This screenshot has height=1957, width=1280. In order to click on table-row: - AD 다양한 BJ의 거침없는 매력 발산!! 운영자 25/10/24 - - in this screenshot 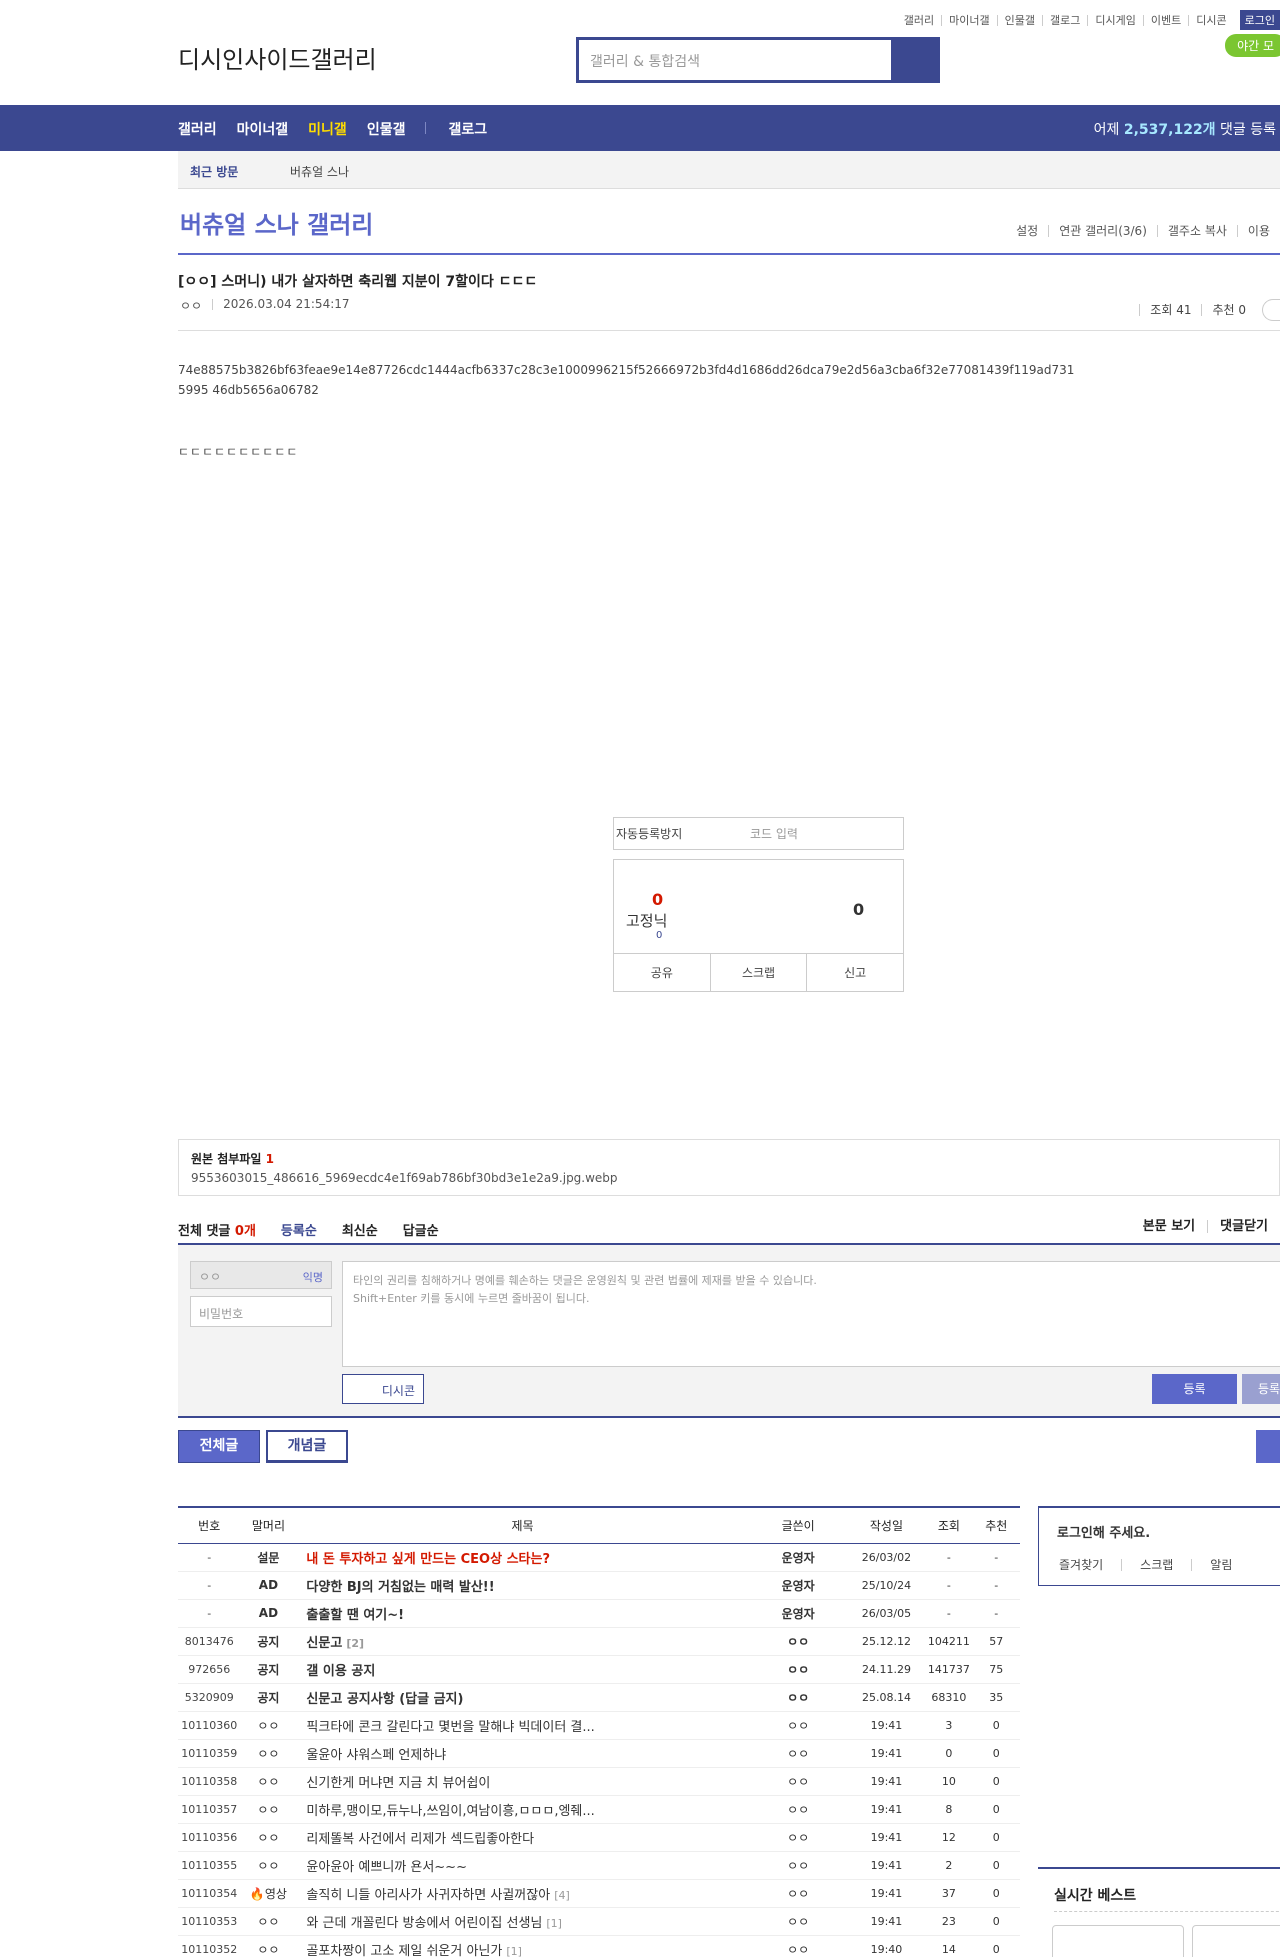, I will do `click(599, 1585)`.